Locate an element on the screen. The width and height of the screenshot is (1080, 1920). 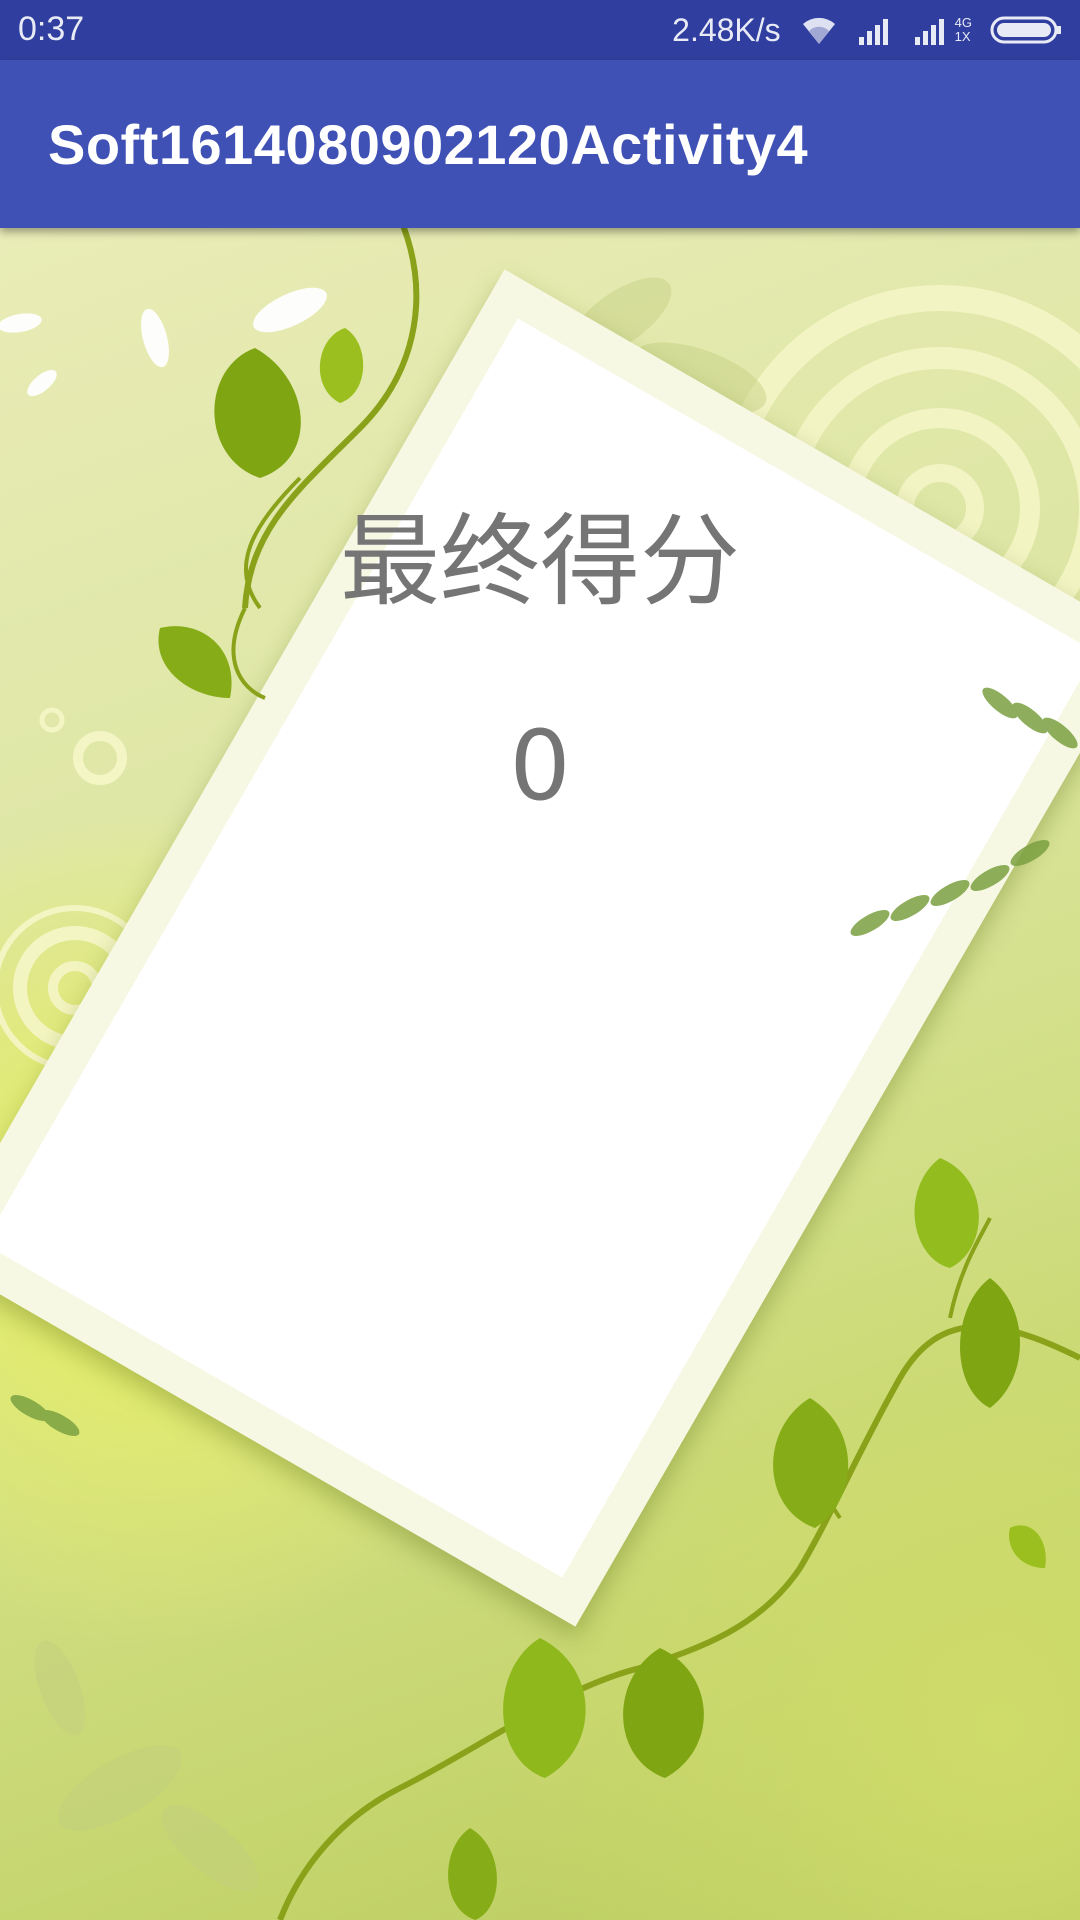
final-score-label: 最终得分 is located at coordinates (540, 561).